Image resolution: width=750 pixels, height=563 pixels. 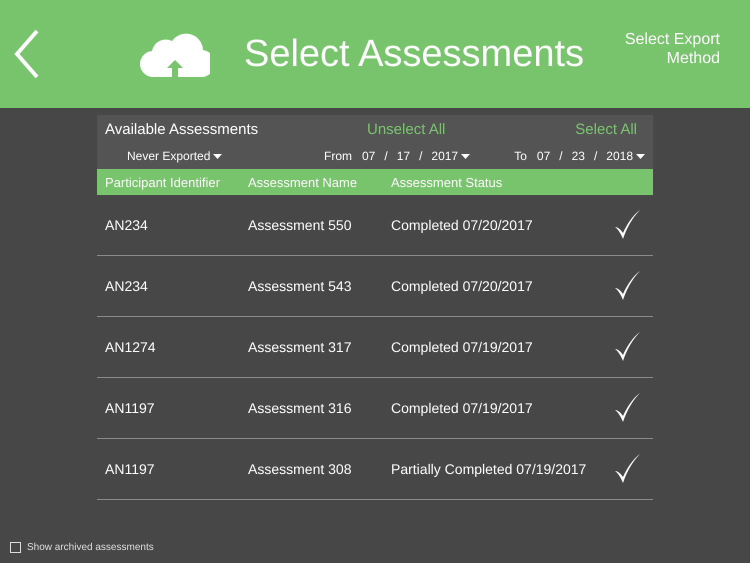 What do you see at coordinates (182, 129) in the screenshot?
I see `panel-title: Available Assessments` at bounding box center [182, 129].